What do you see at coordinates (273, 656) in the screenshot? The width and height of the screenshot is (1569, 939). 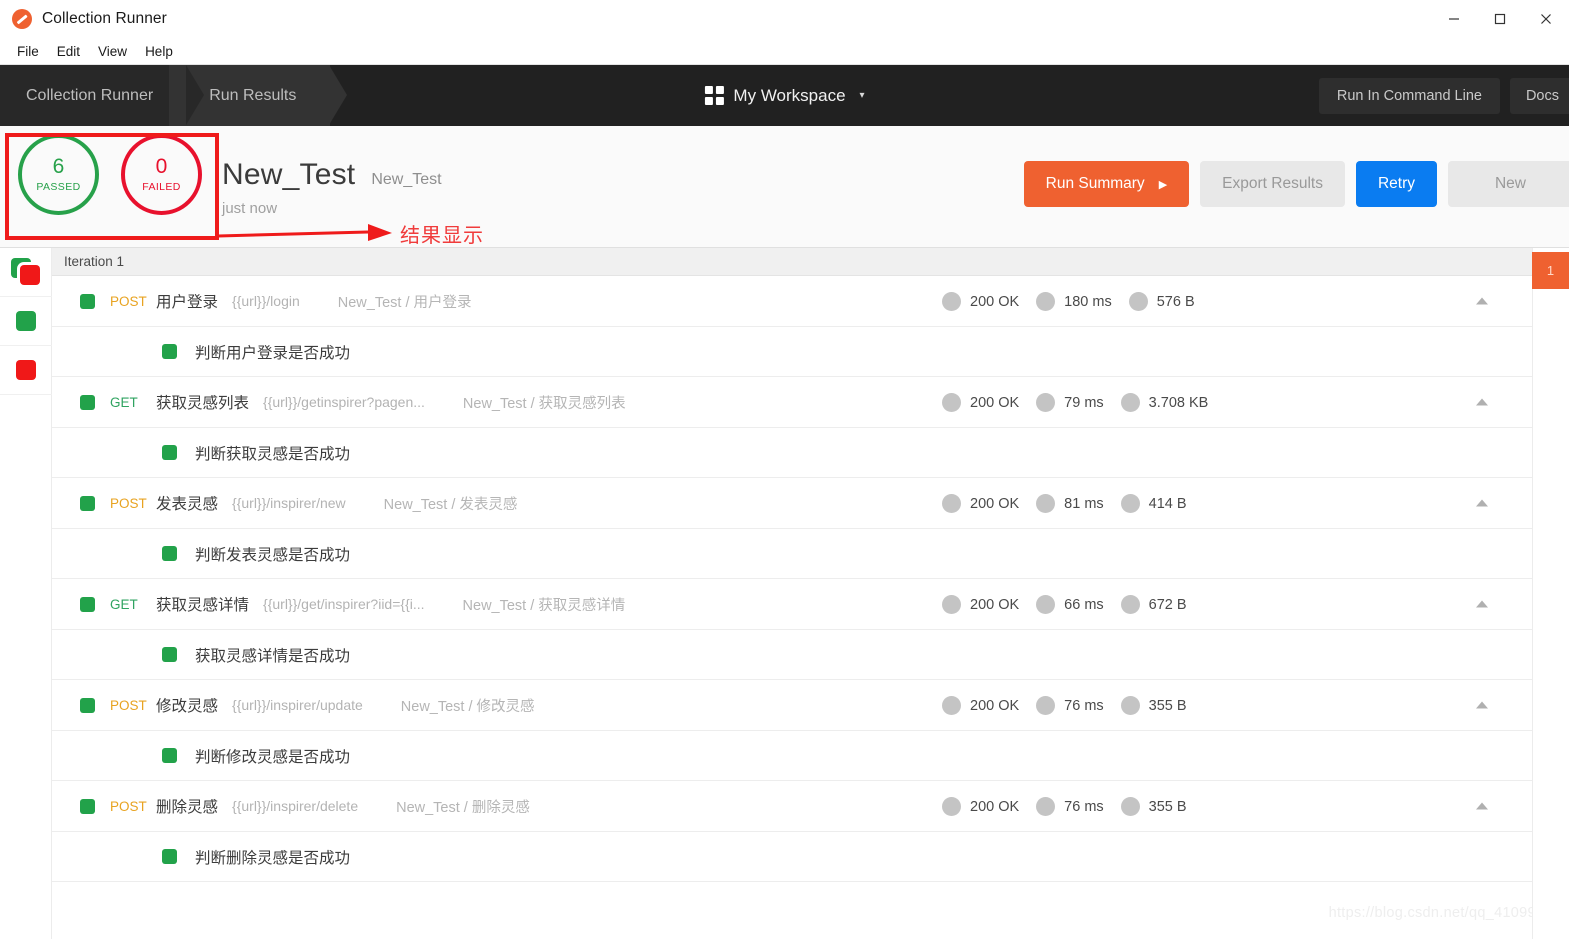 I see `test-name: 获取灵感详情是否成功` at bounding box center [273, 656].